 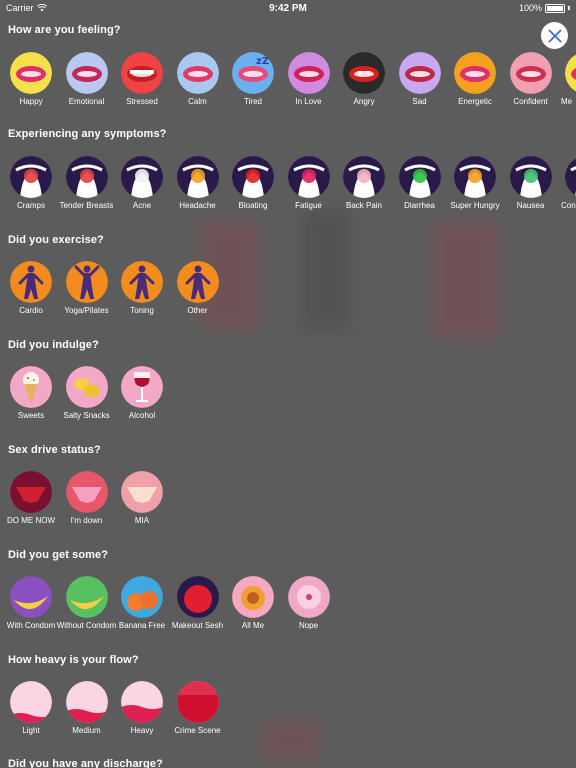 I want to click on getsome-option-label: Nope, so click(x=308, y=625).